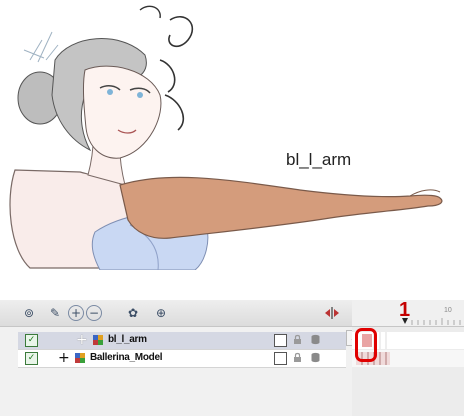 The height and width of the screenshot is (416, 464). Describe the element at coordinates (366, 345) in the screenshot. I see `frame-highlight-circle` at that location.